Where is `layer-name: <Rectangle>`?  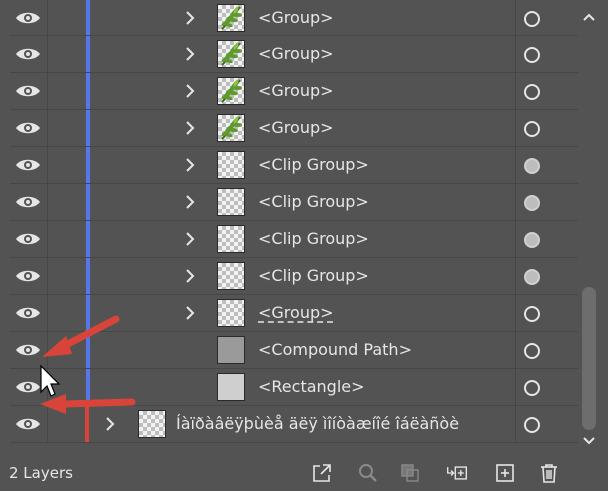 layer-name: <Rectangle> is located at coordinates (311, 387).